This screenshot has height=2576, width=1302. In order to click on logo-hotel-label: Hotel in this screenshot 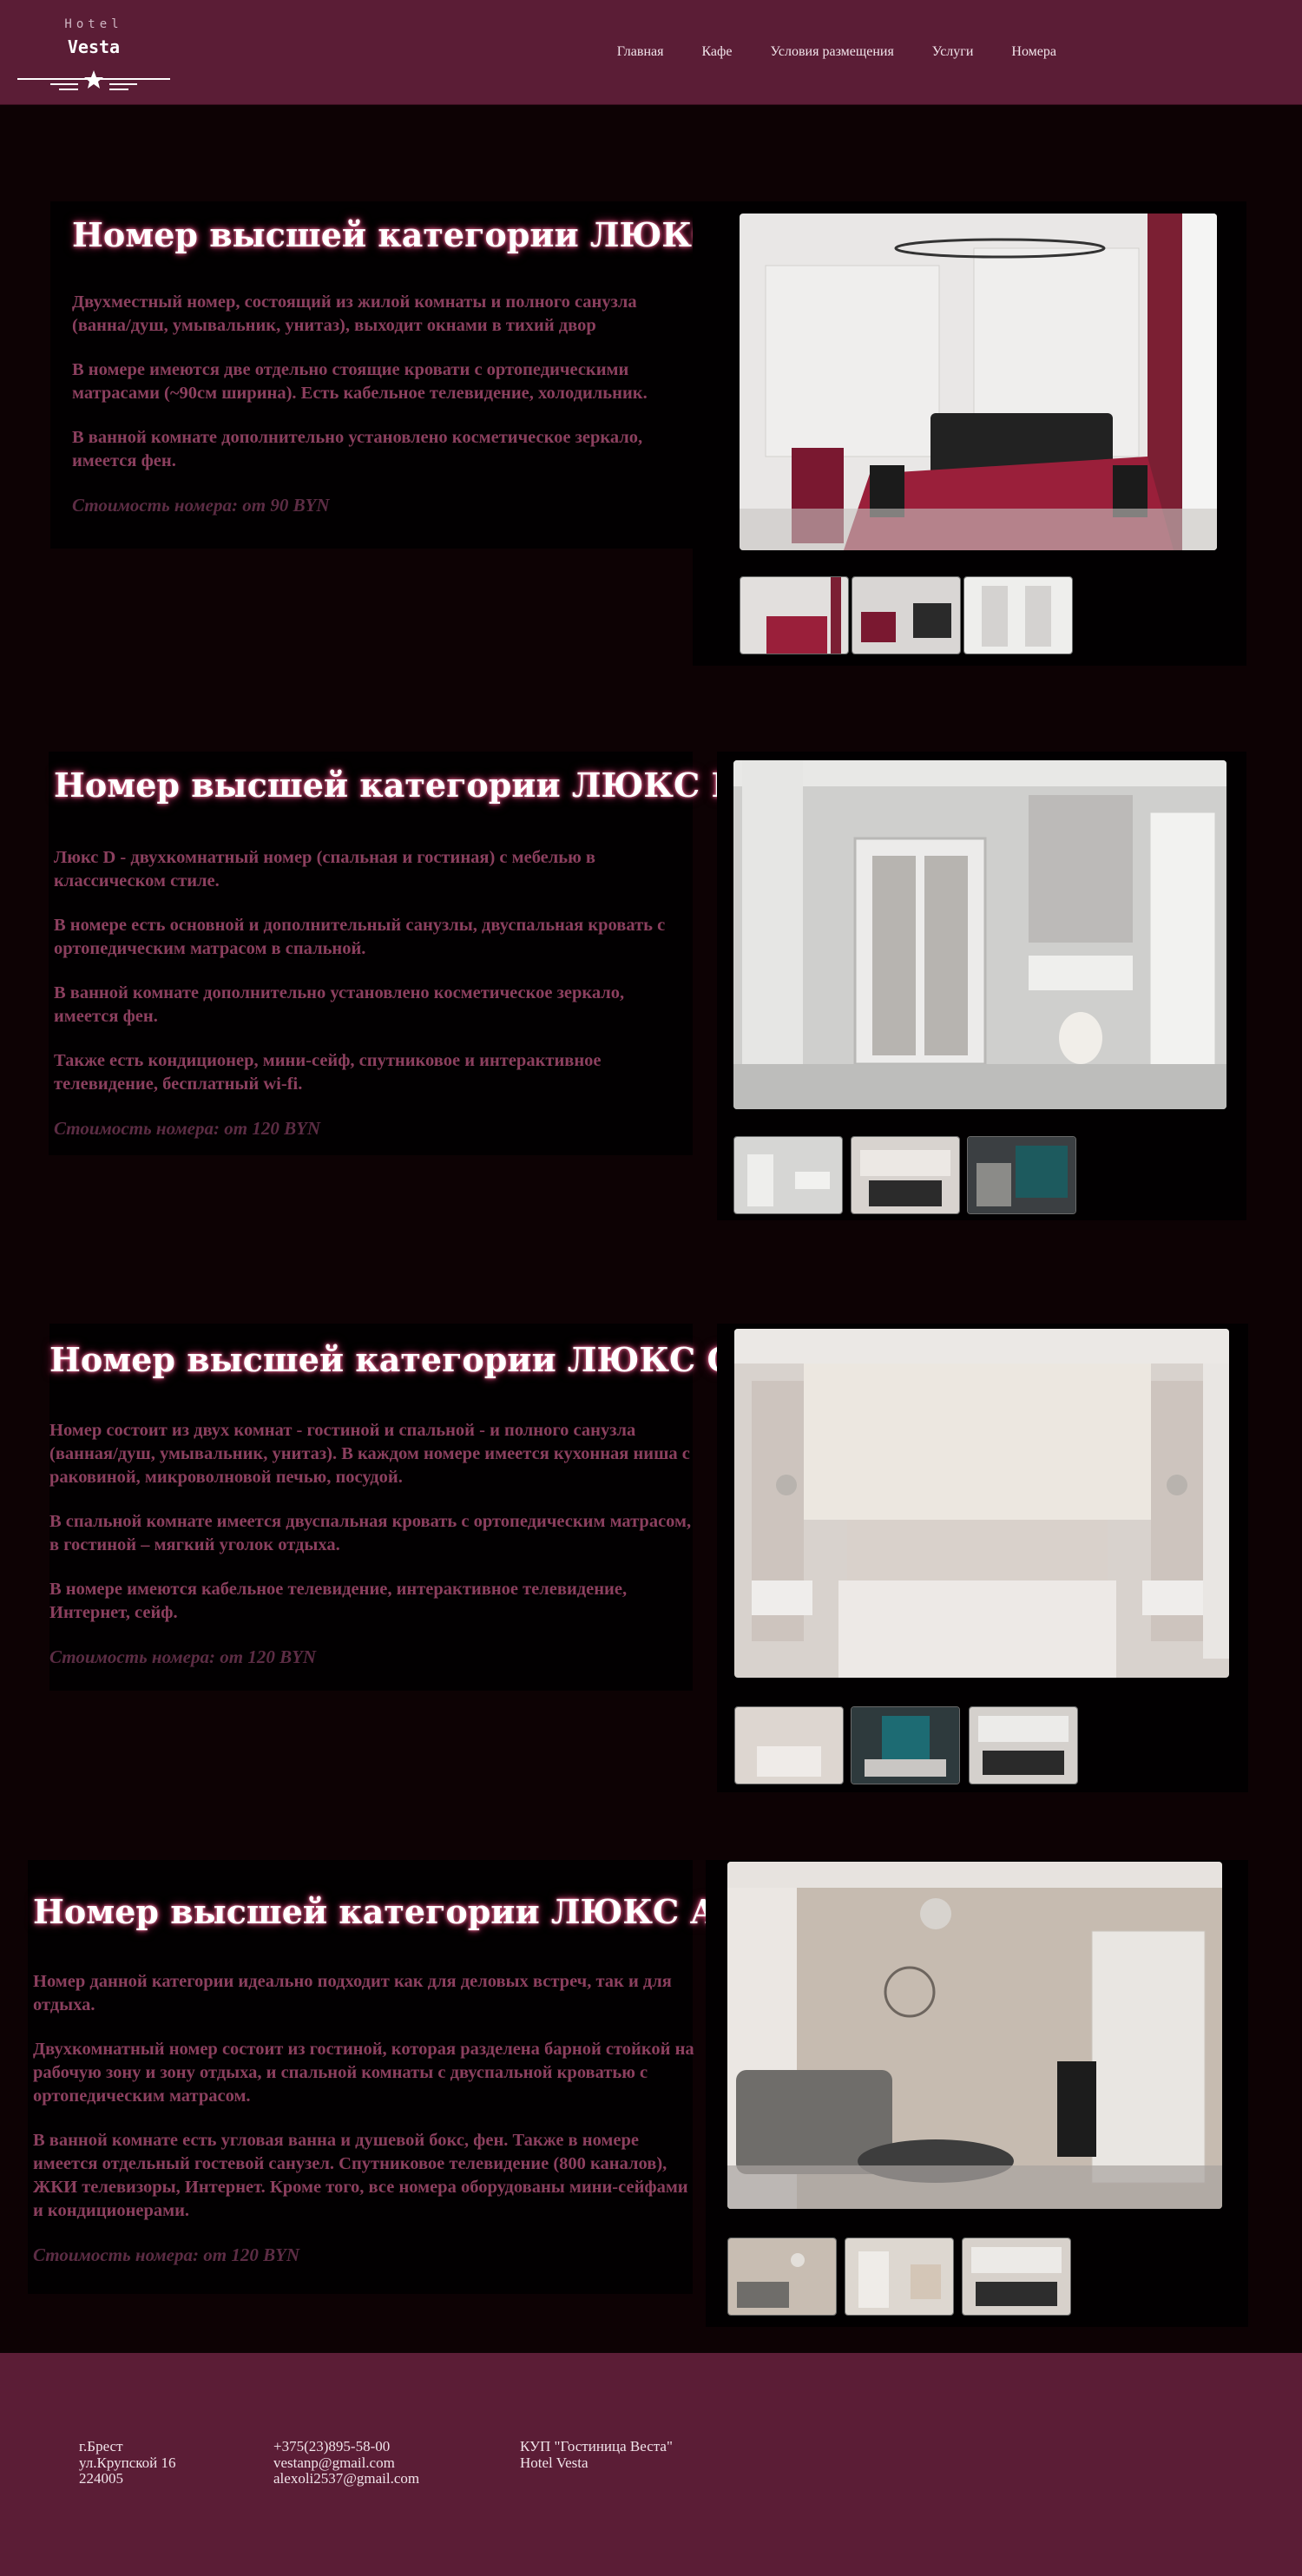, I will do `click(93, 24)`.